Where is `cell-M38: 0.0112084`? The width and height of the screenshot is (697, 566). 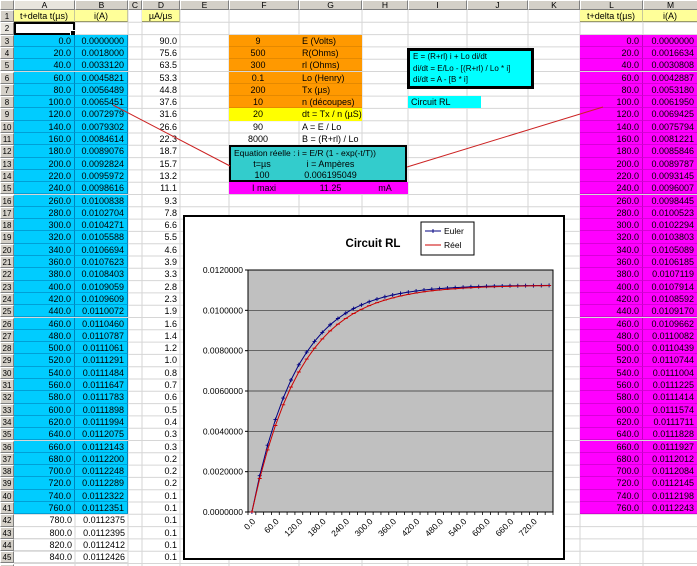
cell-M38: 0.0112084 is located at coordinates (670, 471).